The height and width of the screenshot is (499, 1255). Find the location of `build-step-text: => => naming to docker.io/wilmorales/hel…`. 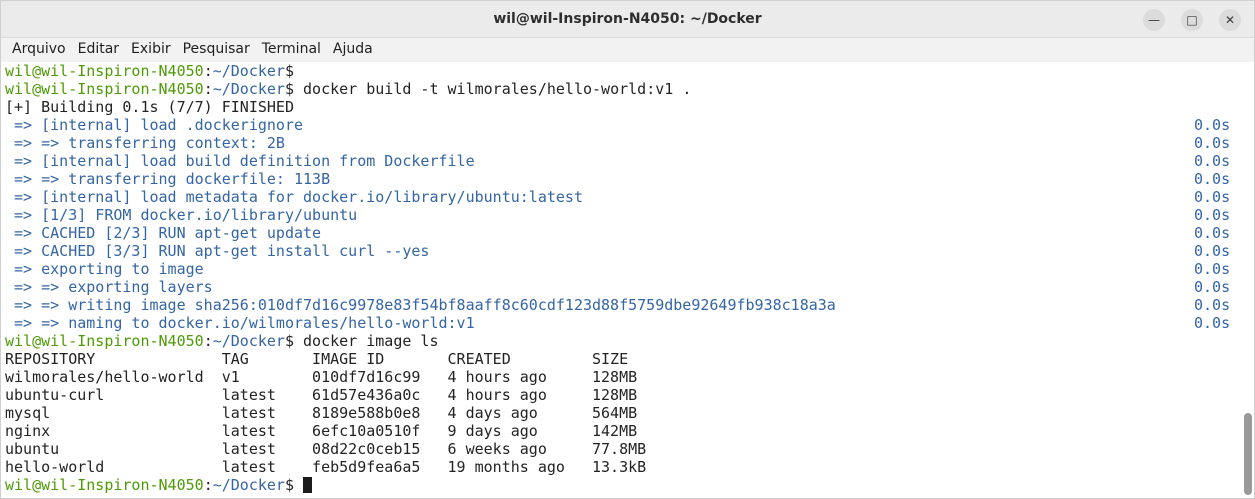

build-step-text: => => naming to docker.io/wilmorales/hel… is located at coordinates (240, 323).